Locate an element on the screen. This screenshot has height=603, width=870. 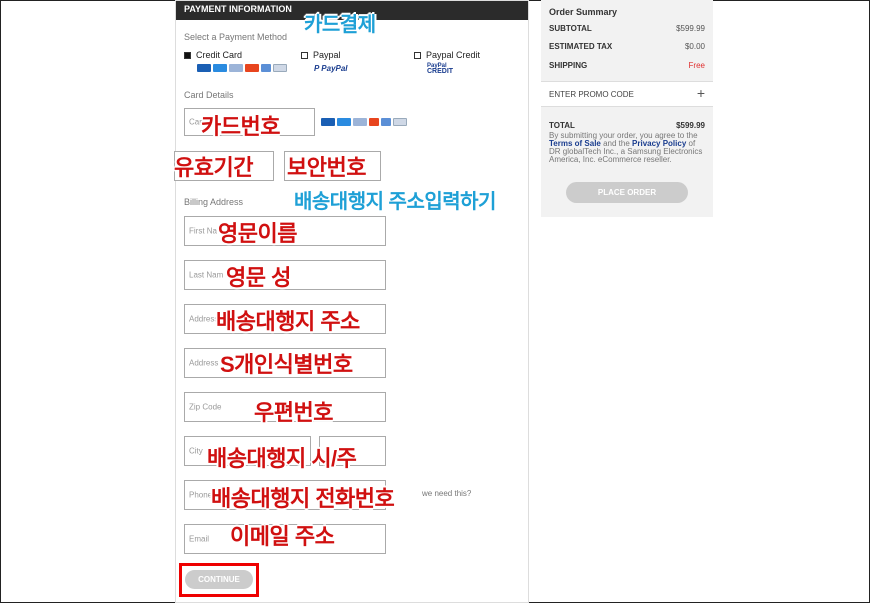
address2-placeholder: Address is located at coordinates (204, 363).